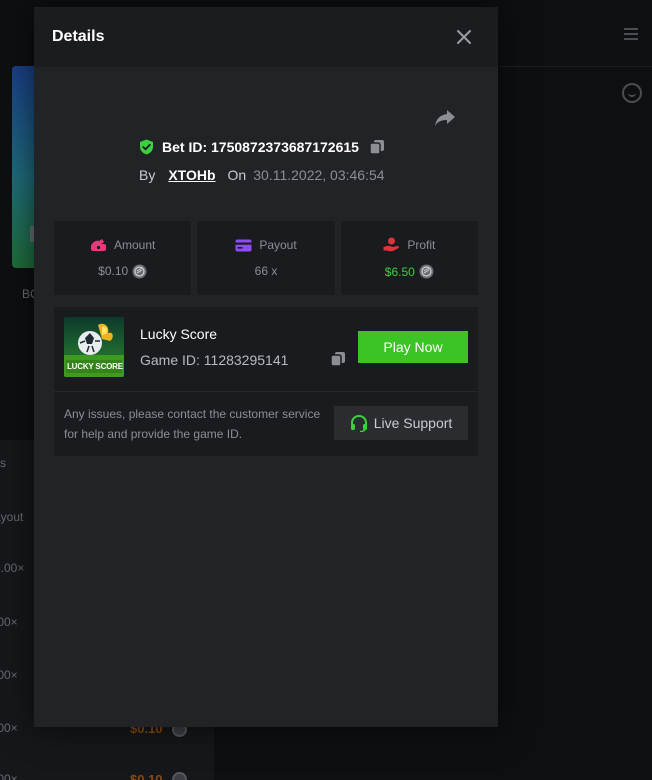 Image resolution: width=652 pixels, height=780 pixels. Describe the element at coordinates (409, 258) in the screenshot. I see `stat-profit: Profit $6.50` at that location.